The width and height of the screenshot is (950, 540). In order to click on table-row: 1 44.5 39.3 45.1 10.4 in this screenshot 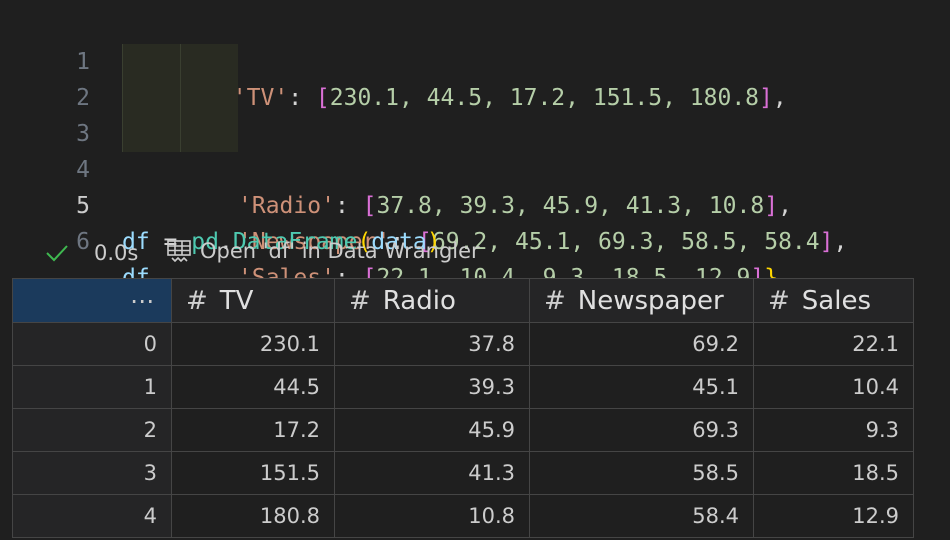, I will do `click(463, 387)`.